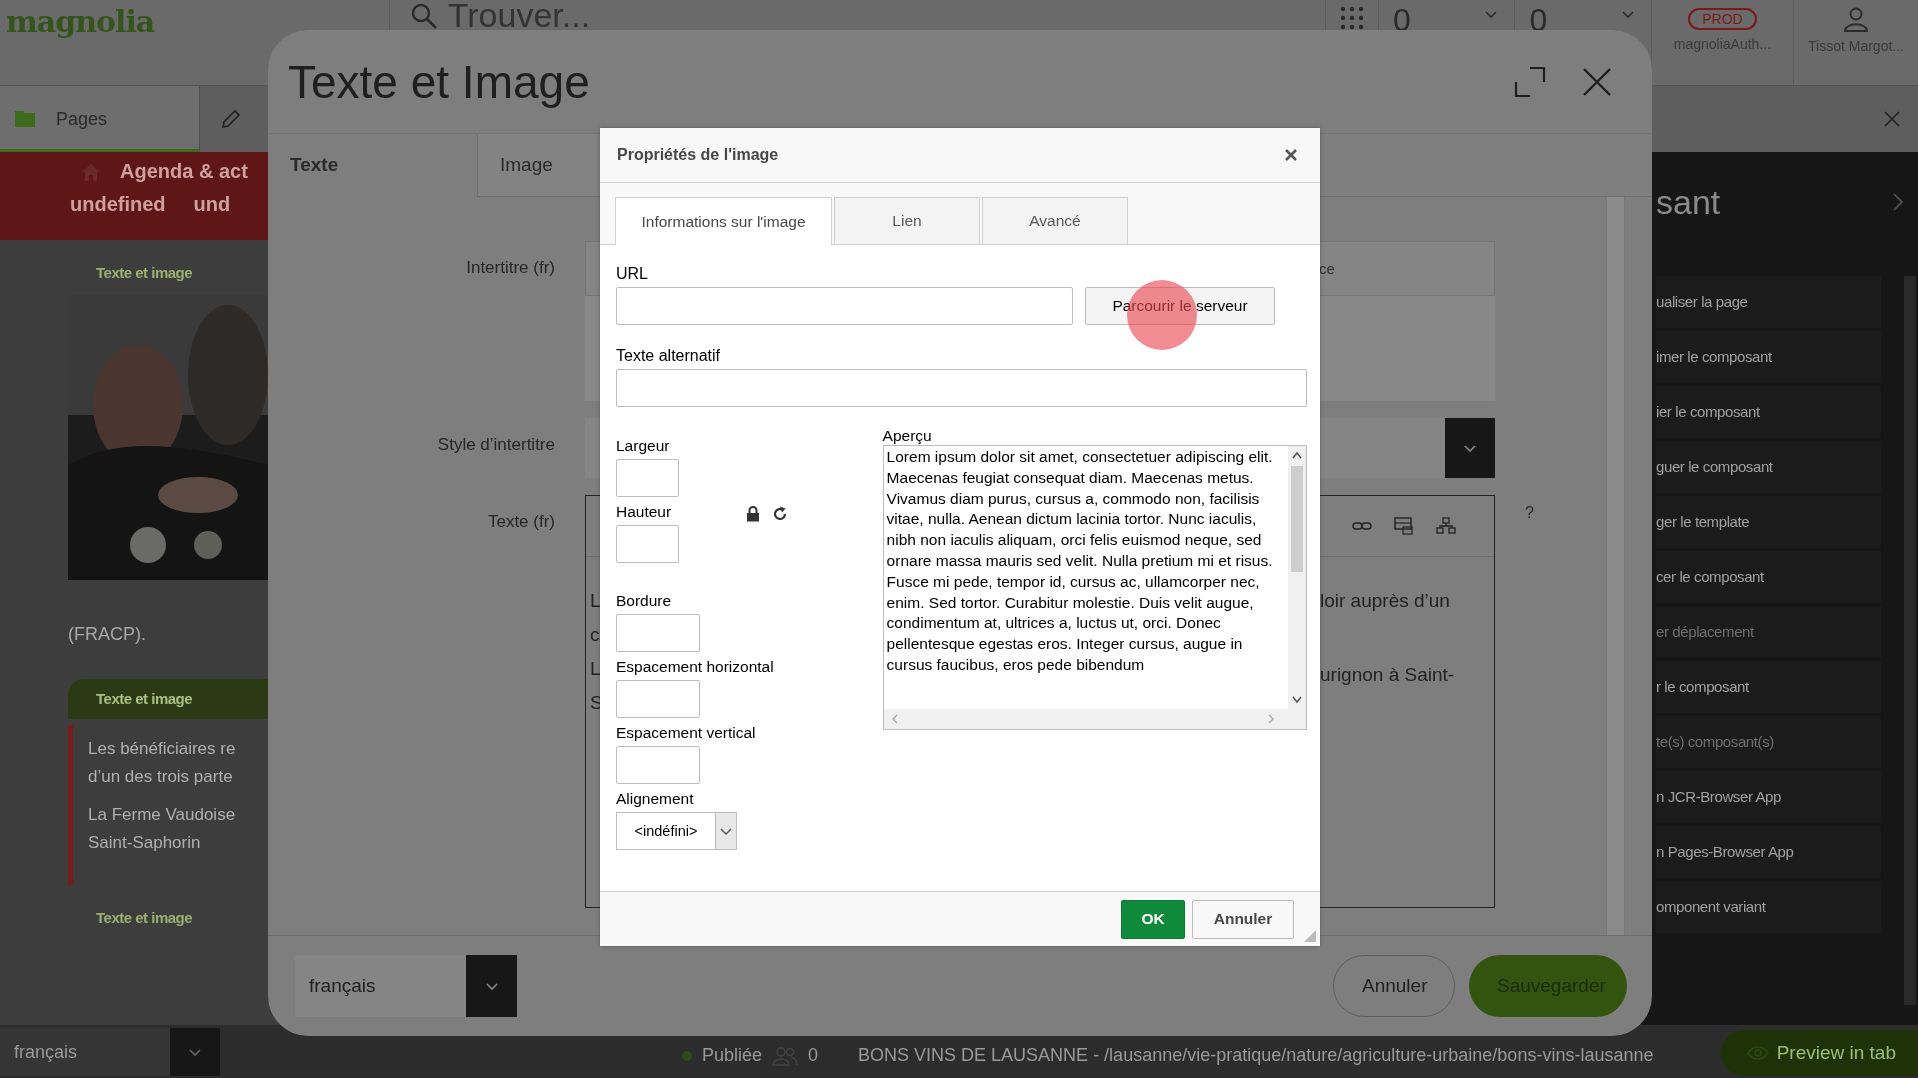 The image size is (1918, 1078). Describe the element at coordinates (785, 1055) in the screenshot. I see `people-icon` at that location.